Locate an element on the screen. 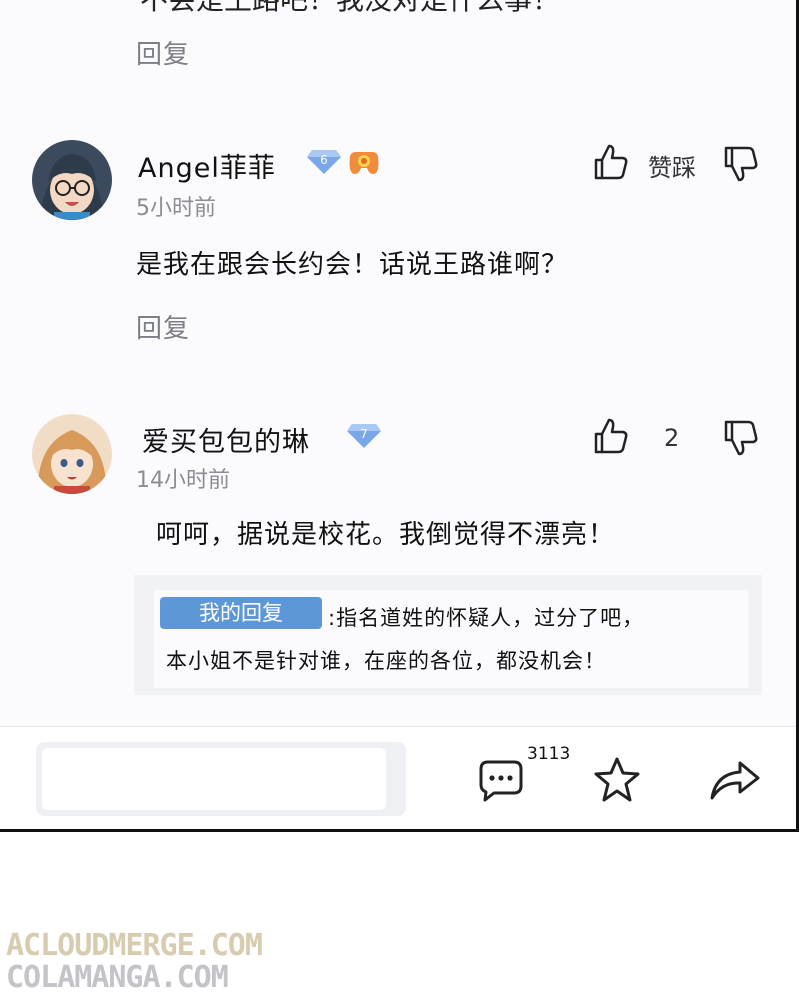 The image size is (800, 1000). watermark-line-2: COLAMANGA.COM is located at coordinates (117, 977).